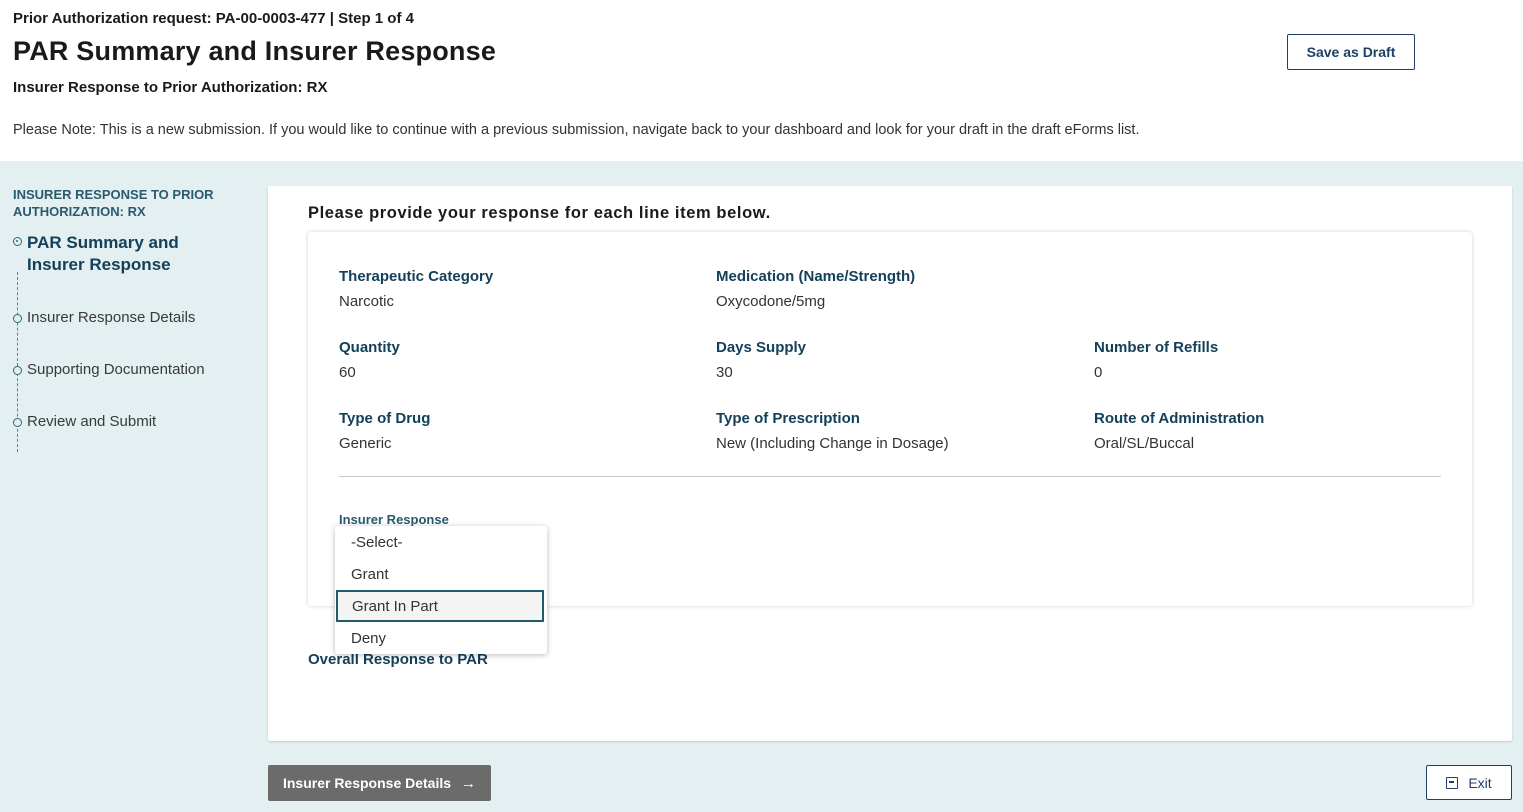  What do you see at coordinates (1156, 347) in the screenshot?
I see `field-label: Number of Refills` at bounding box center [1156, 347].